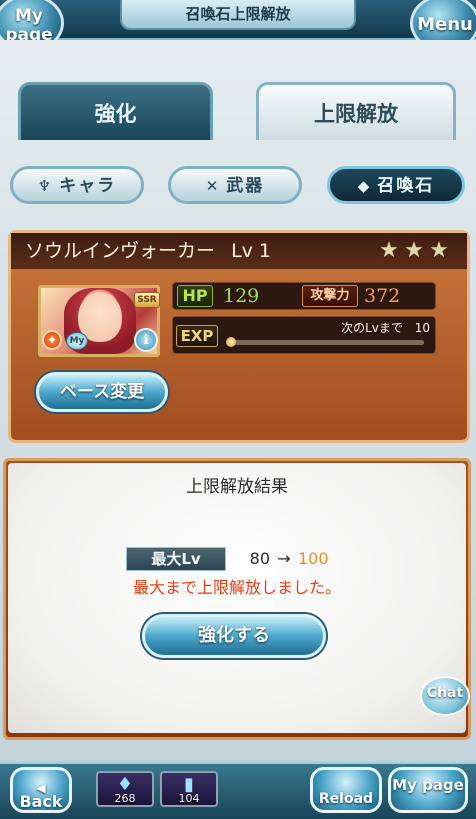 The image size is (476, 819). What do you see at coordinates (237, 487) in the screenshot?
I see `result-title: 上限解放結果` at bounding box center [237, 487].